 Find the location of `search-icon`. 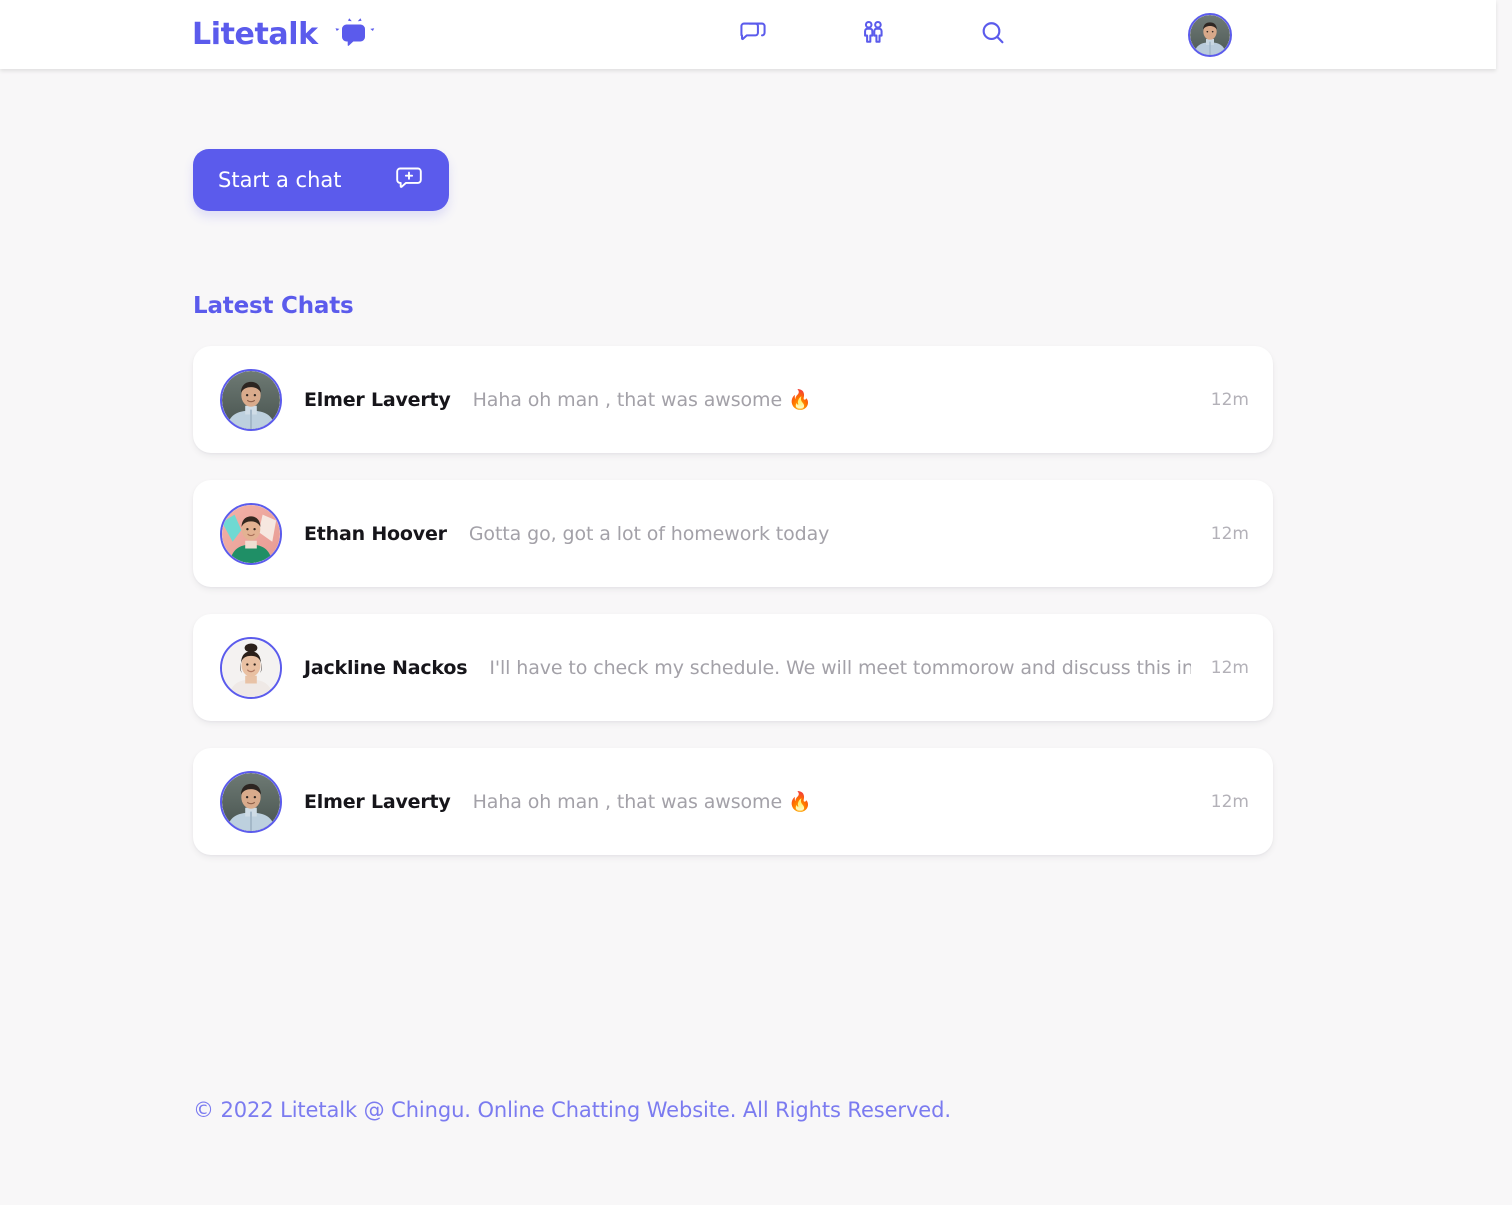

search-icon is located at coordinates (993, 34).